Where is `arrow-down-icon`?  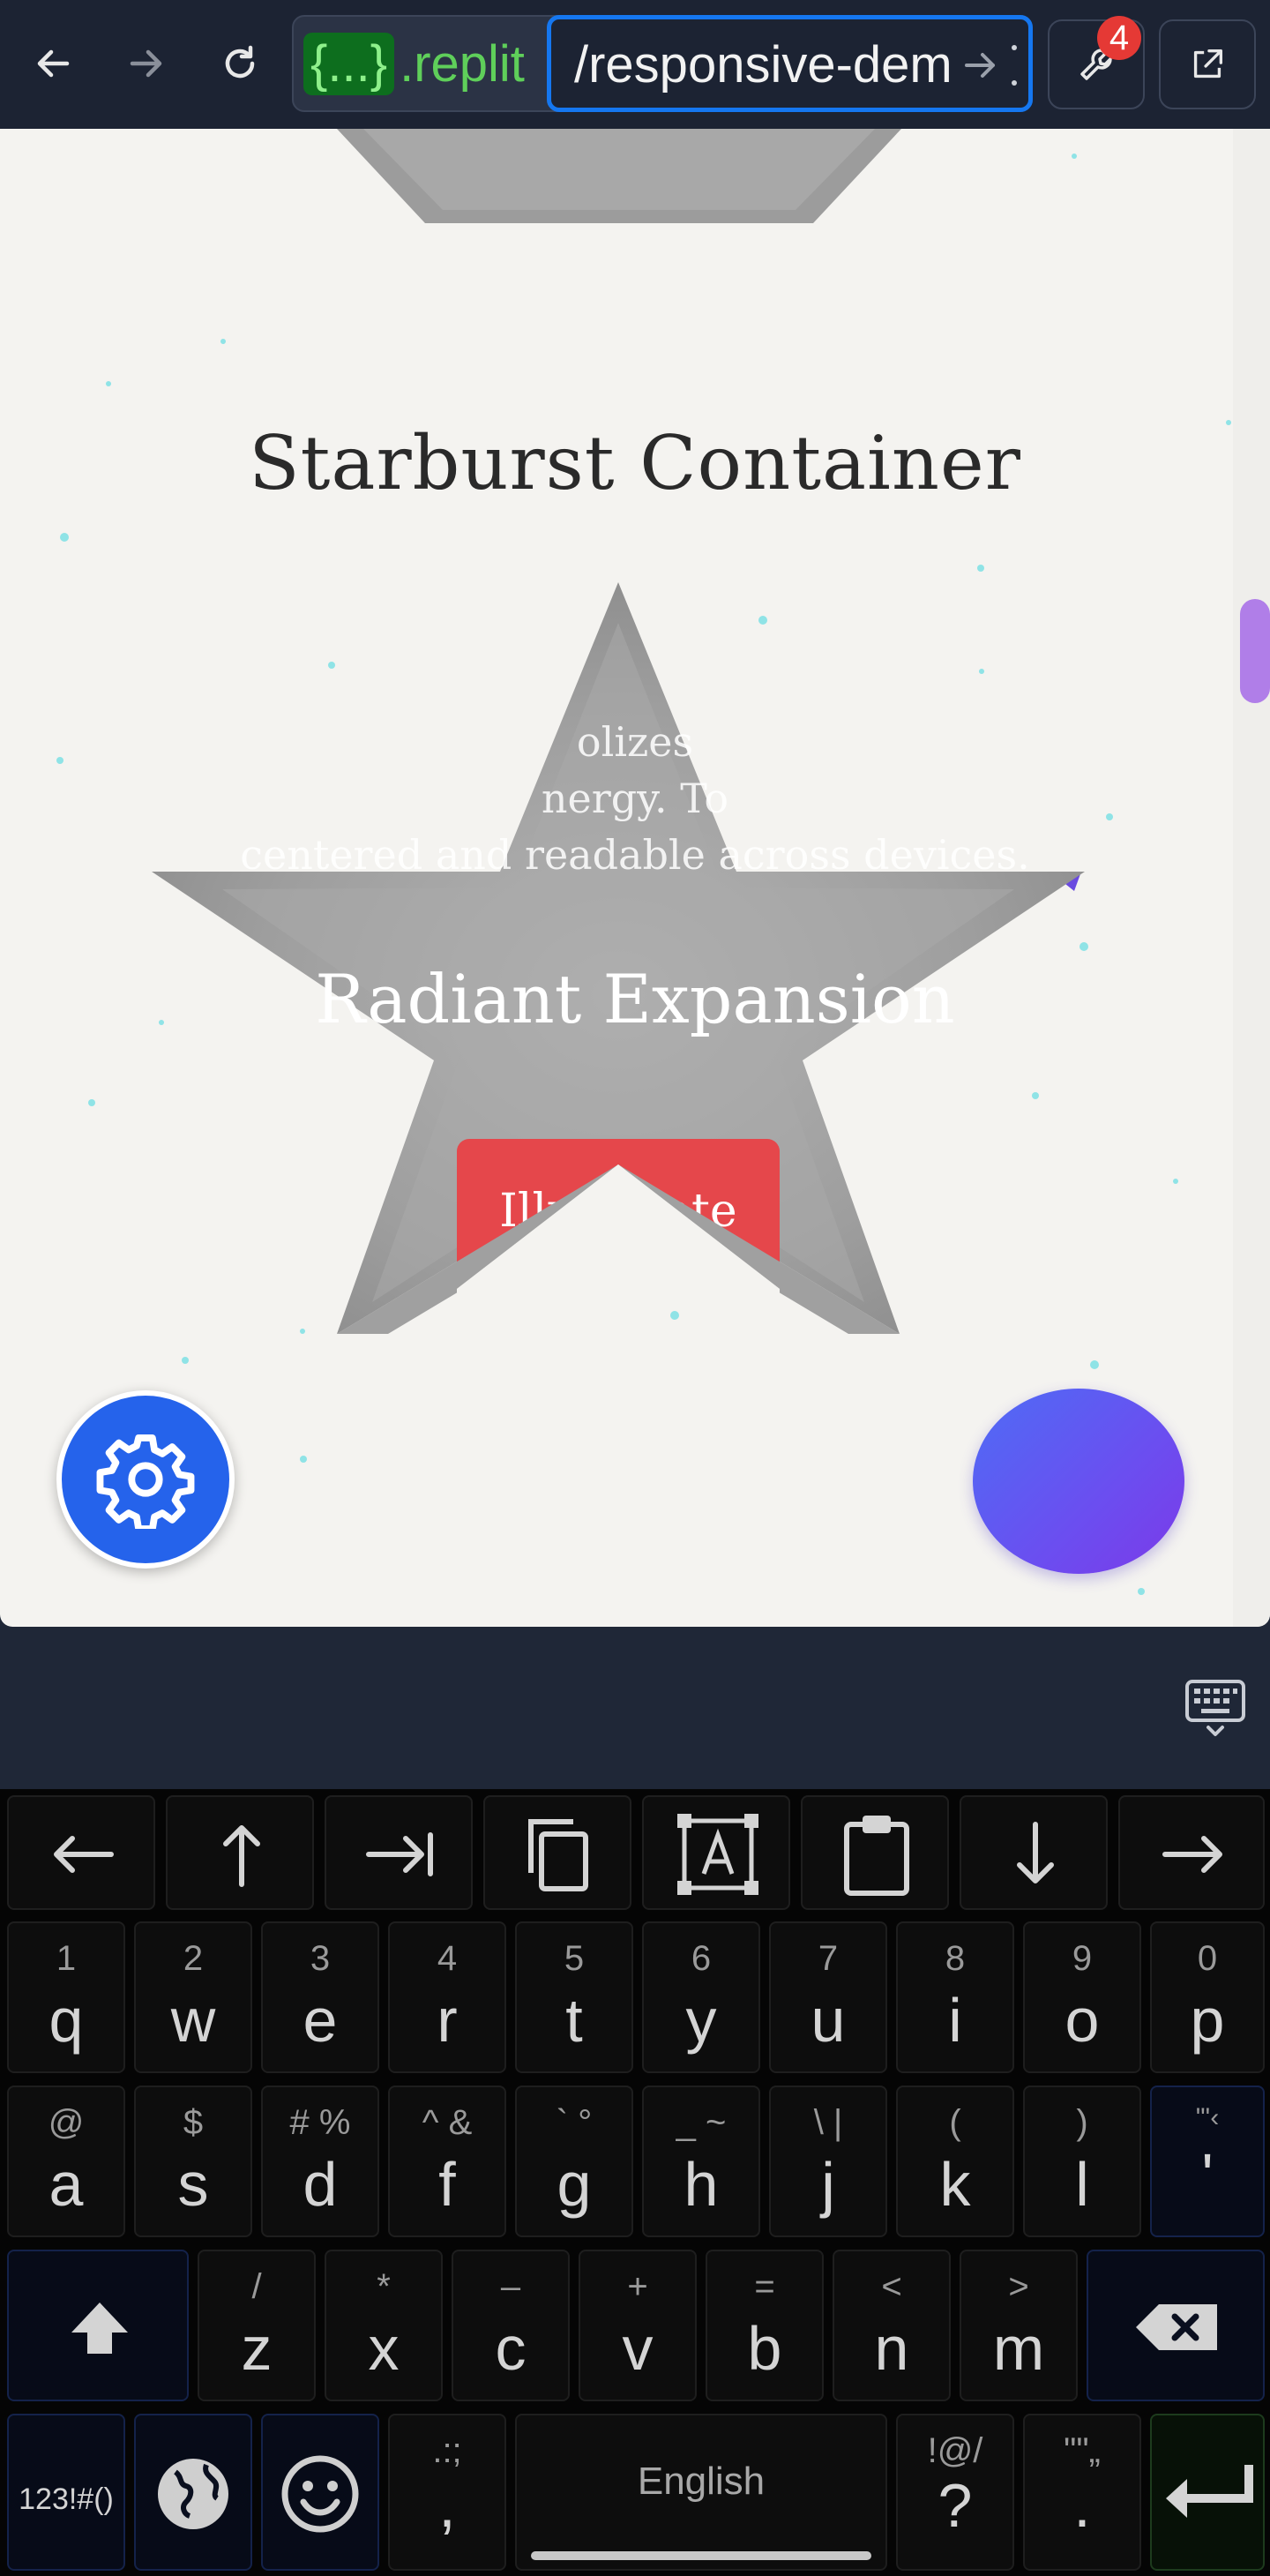 arrow-down-icon is located at coordinates (1035, 1853).